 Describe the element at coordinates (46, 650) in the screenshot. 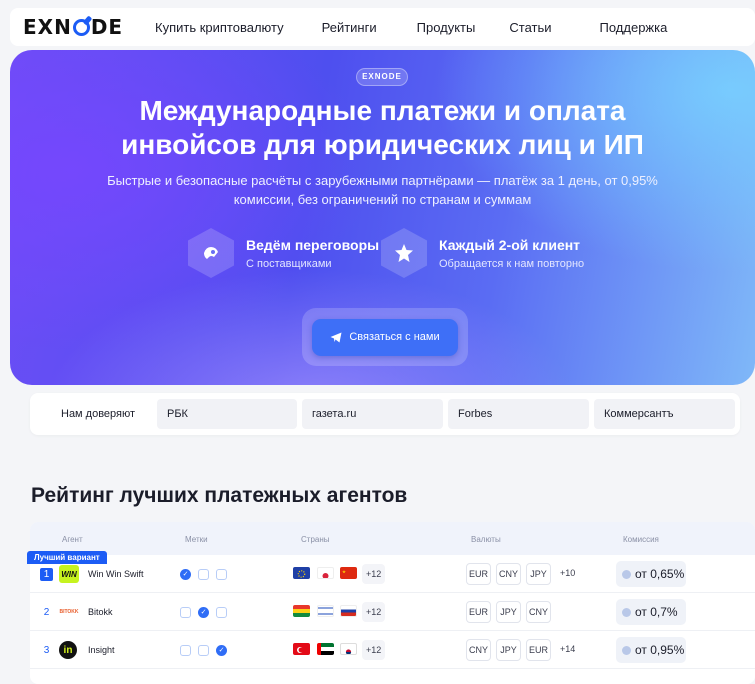

I see `rank-number: 3` at that location.